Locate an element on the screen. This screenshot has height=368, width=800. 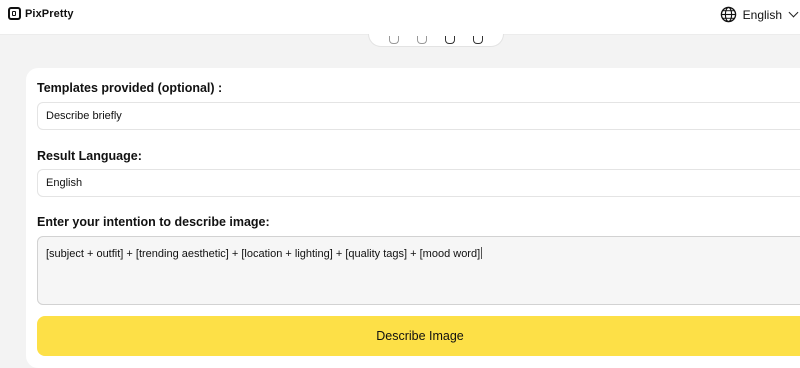
template-select: Describe briefly is located at coordinates (418, 116).